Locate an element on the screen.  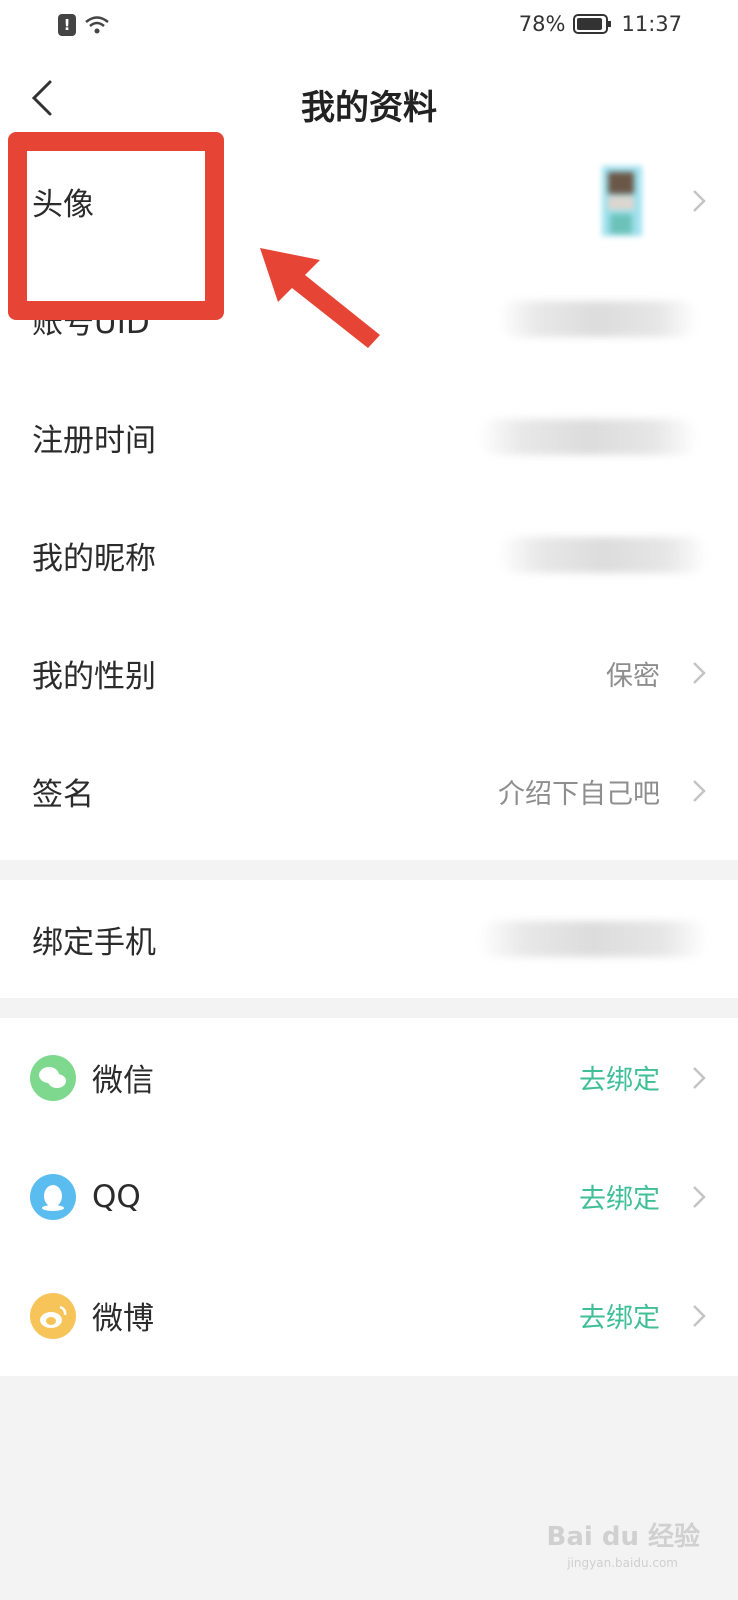
row-label: QQ is located at coordinates (116, 1196).